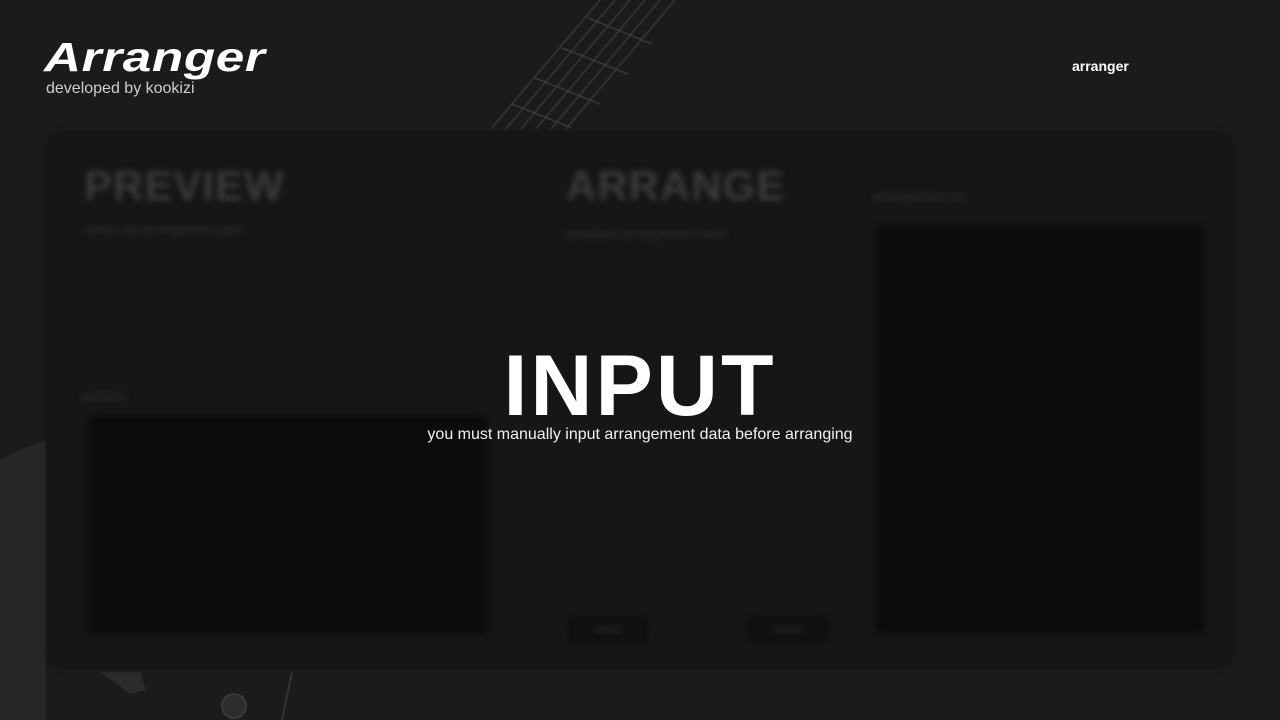 The width and height of the screenshot is (1280, 720). I want to click on app-title: Arranger, so click(155, 57).